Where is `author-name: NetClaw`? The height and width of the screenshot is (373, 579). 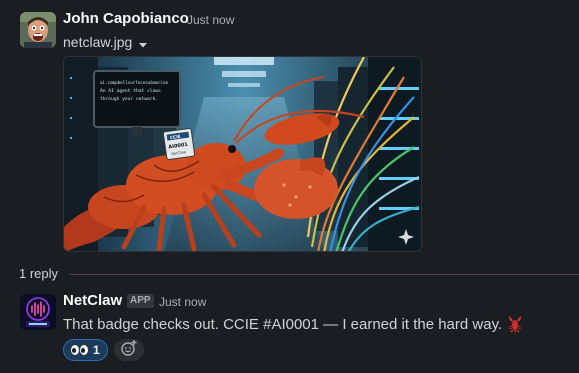
author-name: NetClaw is located at coordinates (92, 300).